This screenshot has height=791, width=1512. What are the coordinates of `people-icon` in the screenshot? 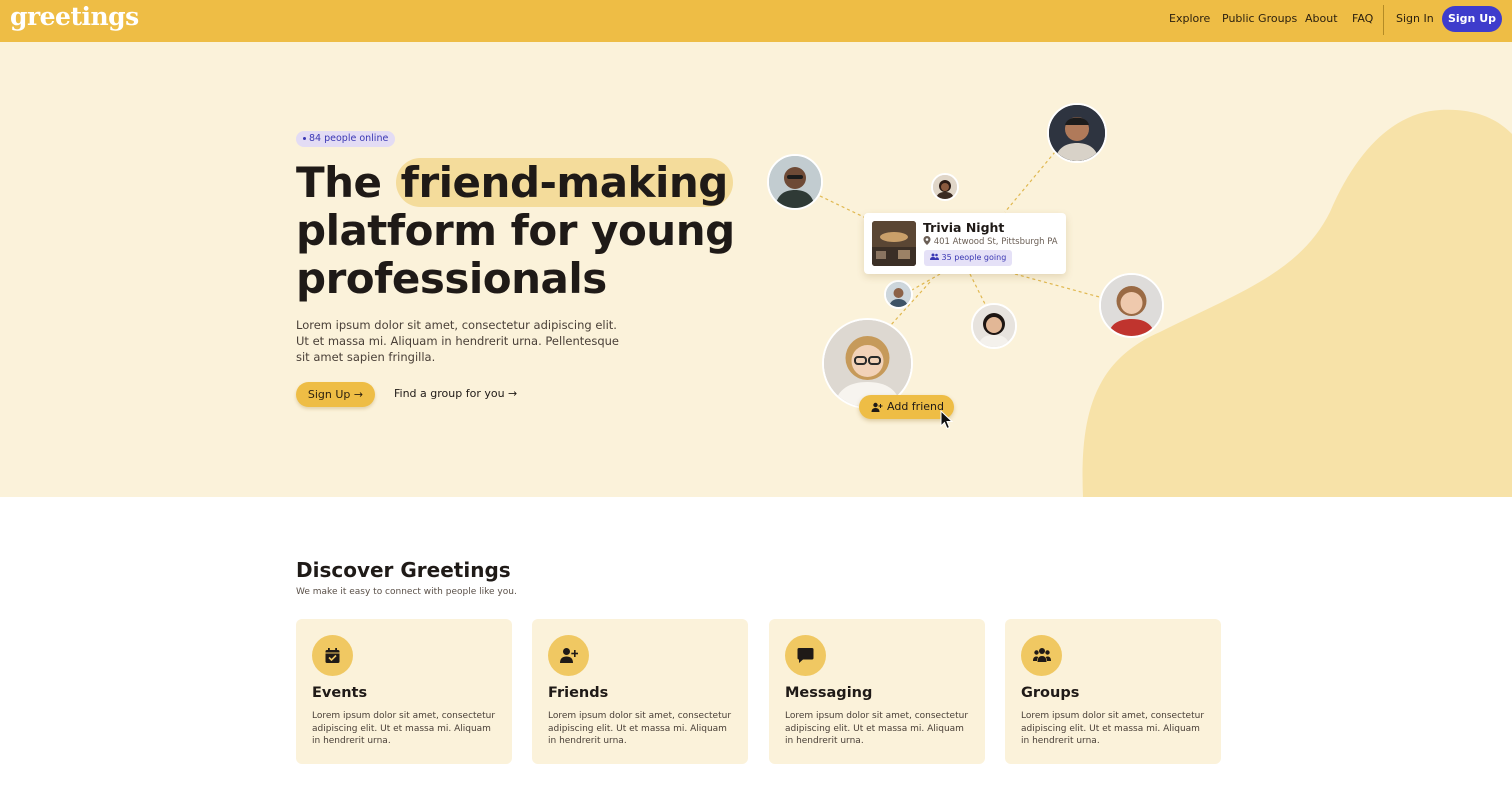 It's located at (934, 256).